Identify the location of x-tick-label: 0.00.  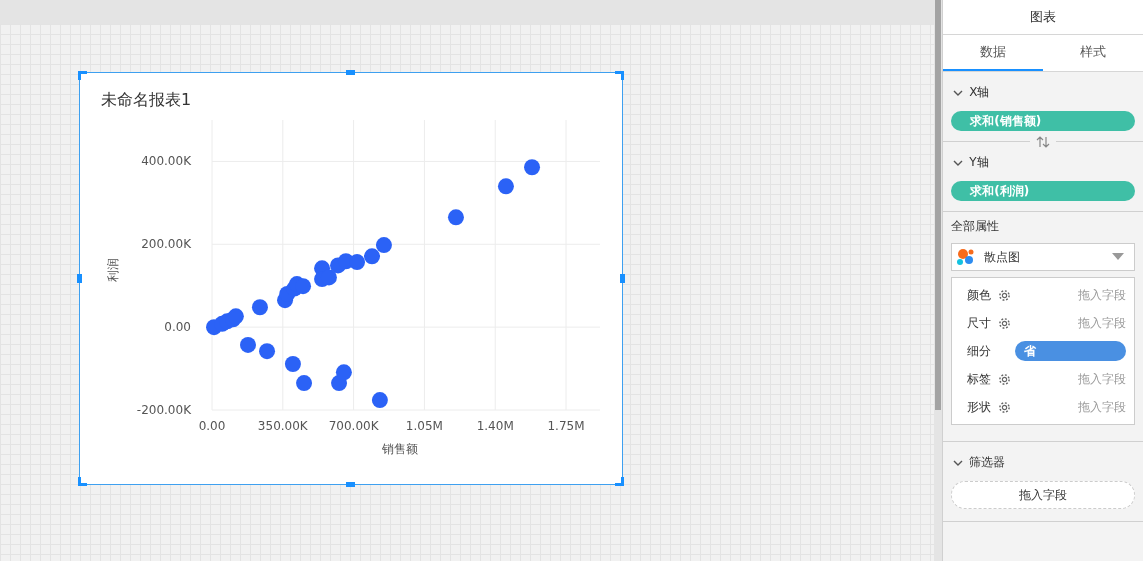
(212, 426).